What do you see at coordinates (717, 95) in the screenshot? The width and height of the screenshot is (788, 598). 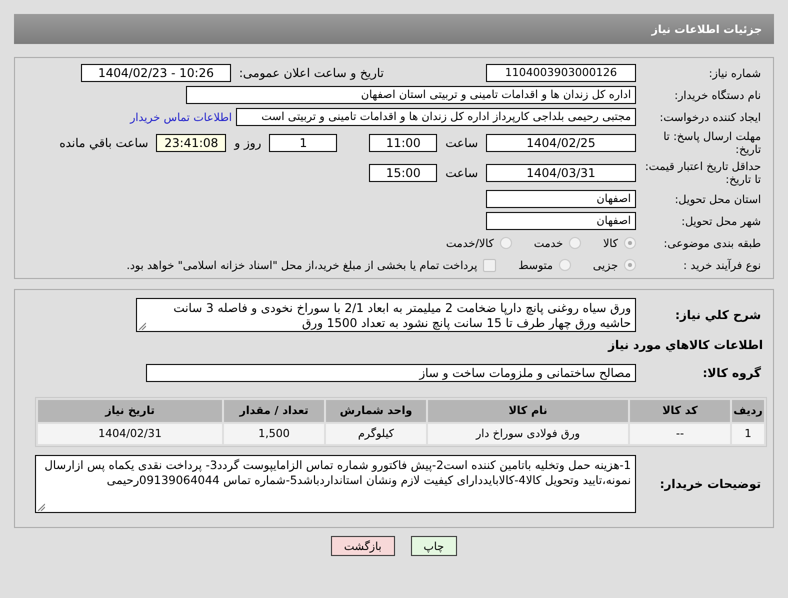 I see `field-label: نام دستگاه خریدار:` at bounding box center [717, 95].